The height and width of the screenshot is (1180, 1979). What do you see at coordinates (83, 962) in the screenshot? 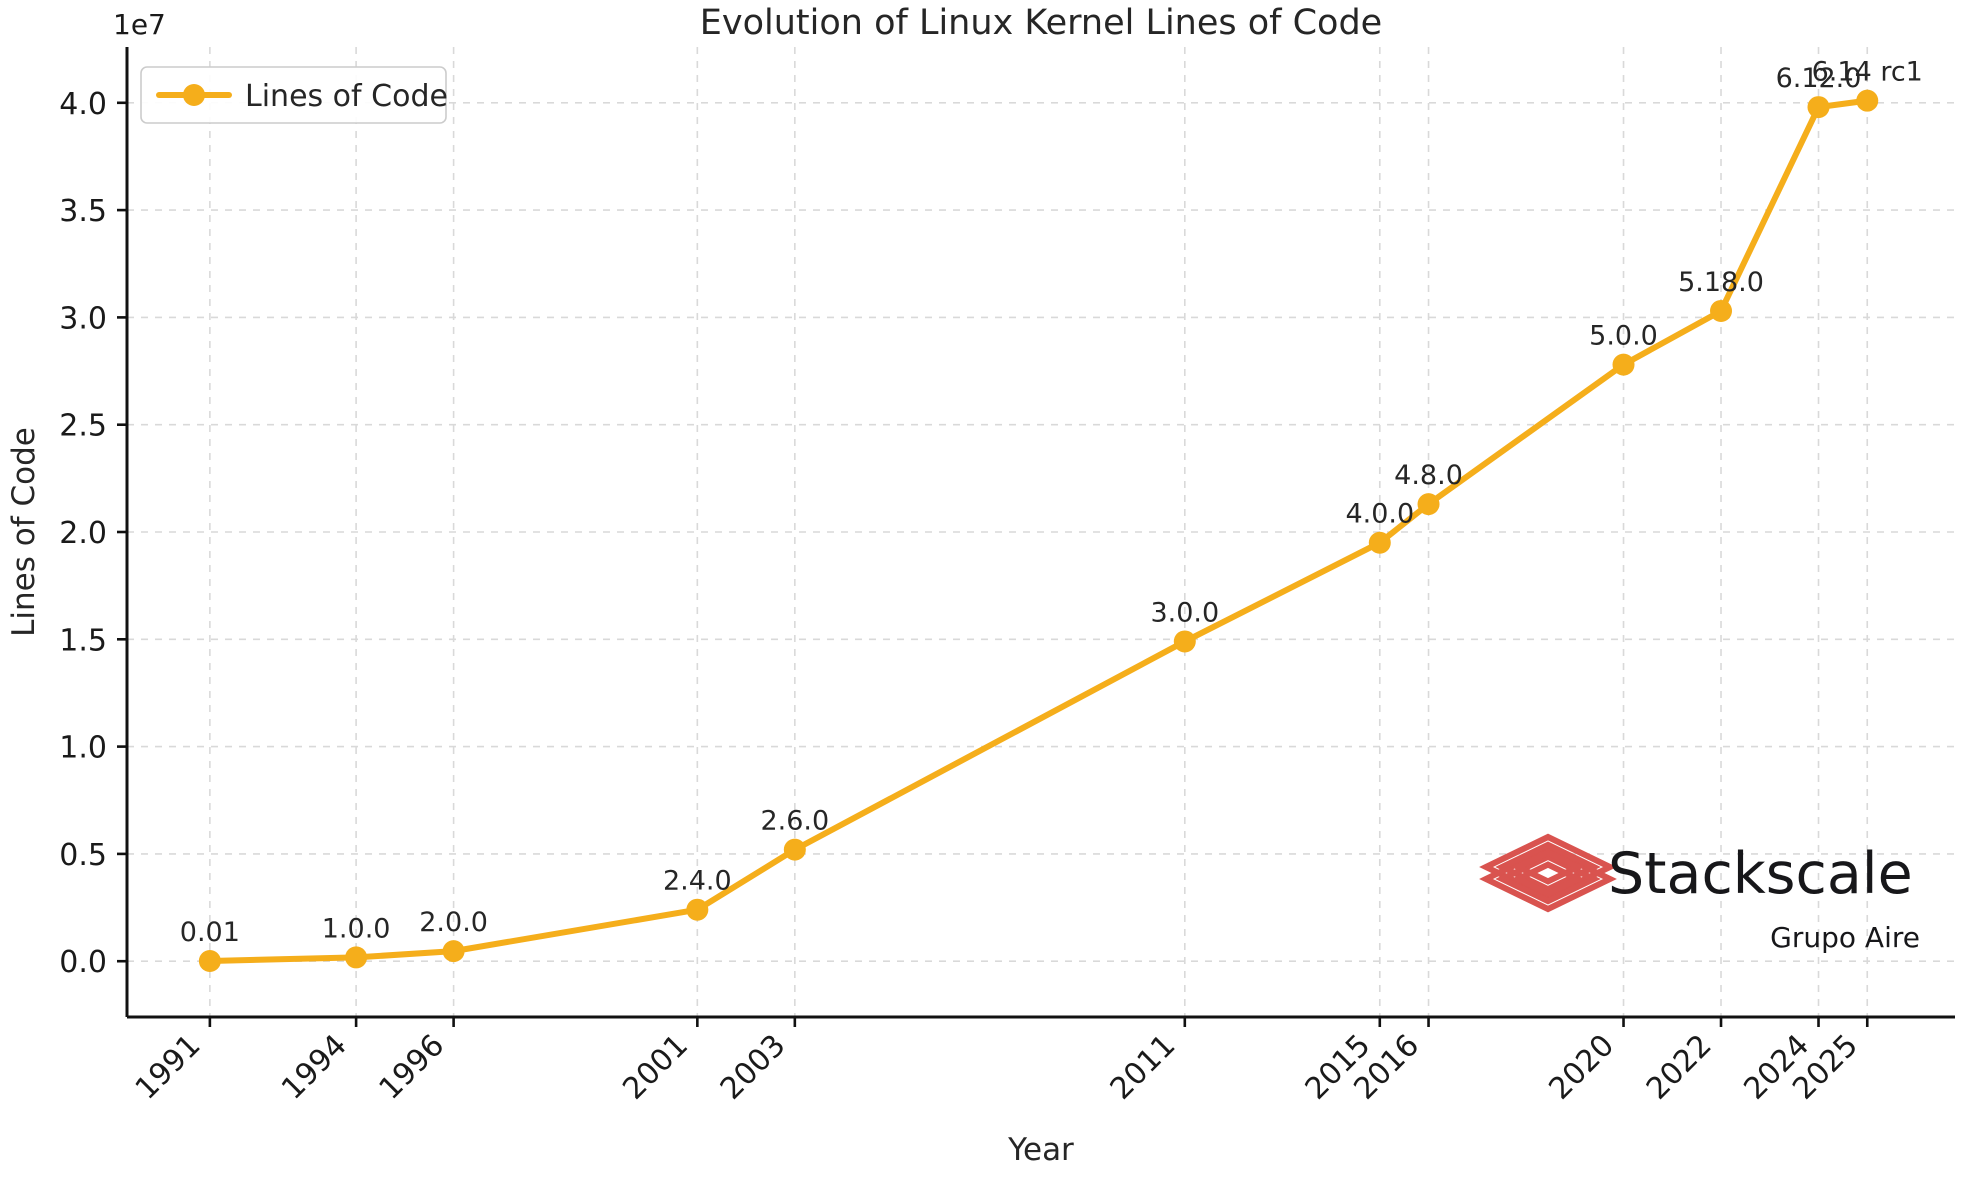
I see `y-tick-label: 0.0` at bounding box center [83, 962].